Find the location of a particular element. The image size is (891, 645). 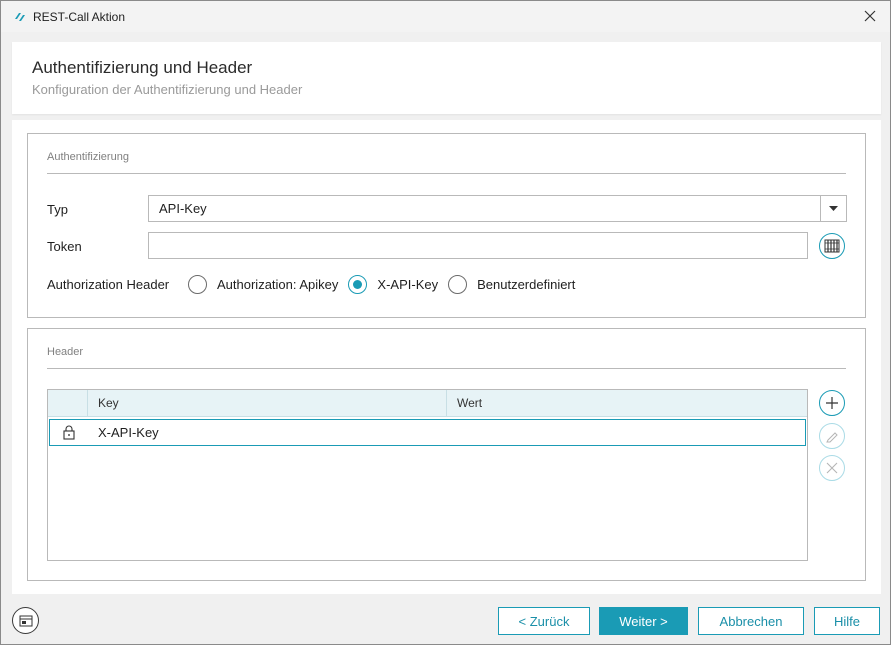

auth-divider is located at coordinates (446, 173).